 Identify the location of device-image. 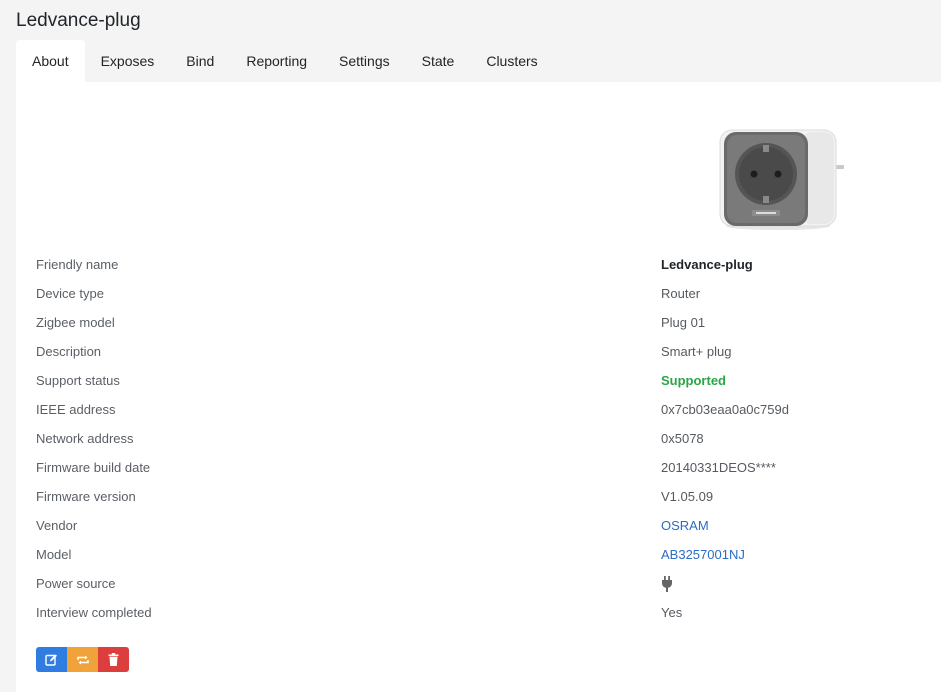
(781, 179).